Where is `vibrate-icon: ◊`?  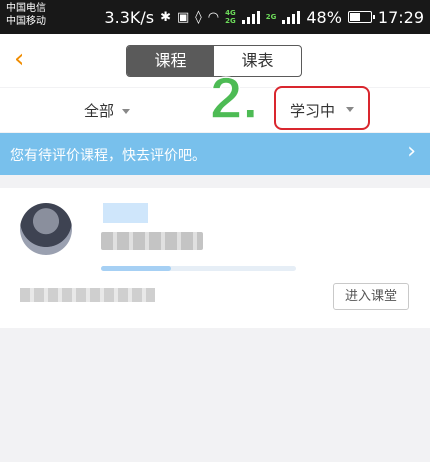 vibrate-icon: ◊ is located at coordinates (198, 17).